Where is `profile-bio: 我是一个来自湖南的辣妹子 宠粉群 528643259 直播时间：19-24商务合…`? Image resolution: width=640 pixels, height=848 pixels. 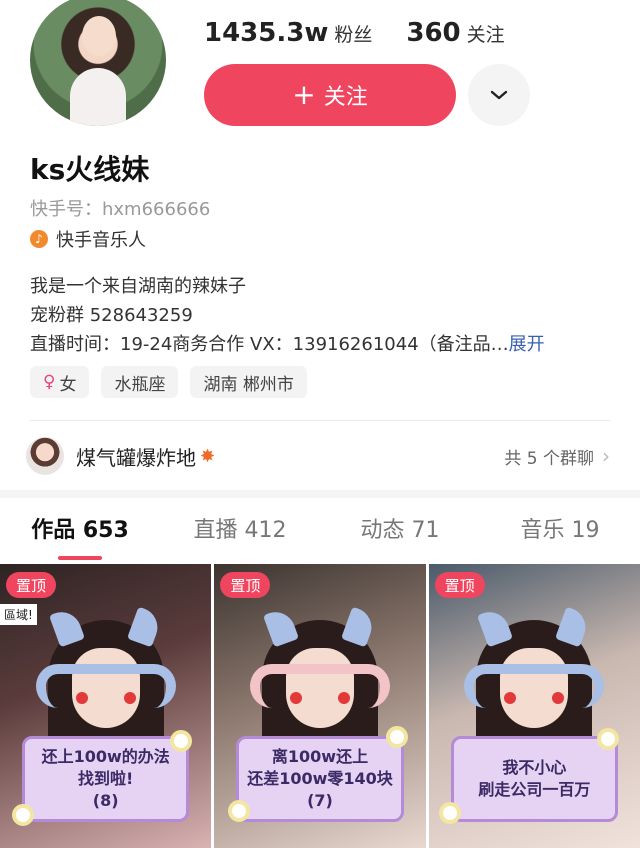 profile-bio: 我是一个来自湖南的辣妹子 宠粉群 528643259 直播时间：19-24商务合… is located at coordinates (315, 315).